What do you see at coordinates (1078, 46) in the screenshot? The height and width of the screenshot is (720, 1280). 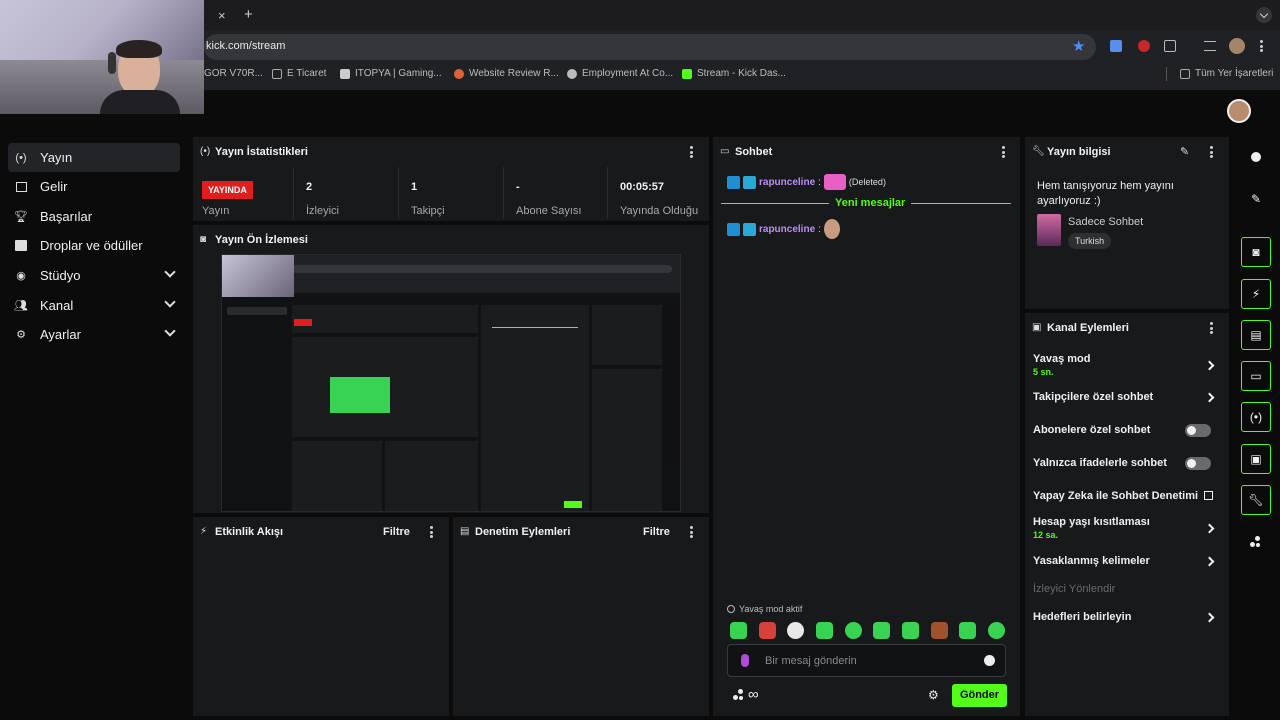 I see `bookmark-star-icon: ★` at bounding box center [1078, 46].